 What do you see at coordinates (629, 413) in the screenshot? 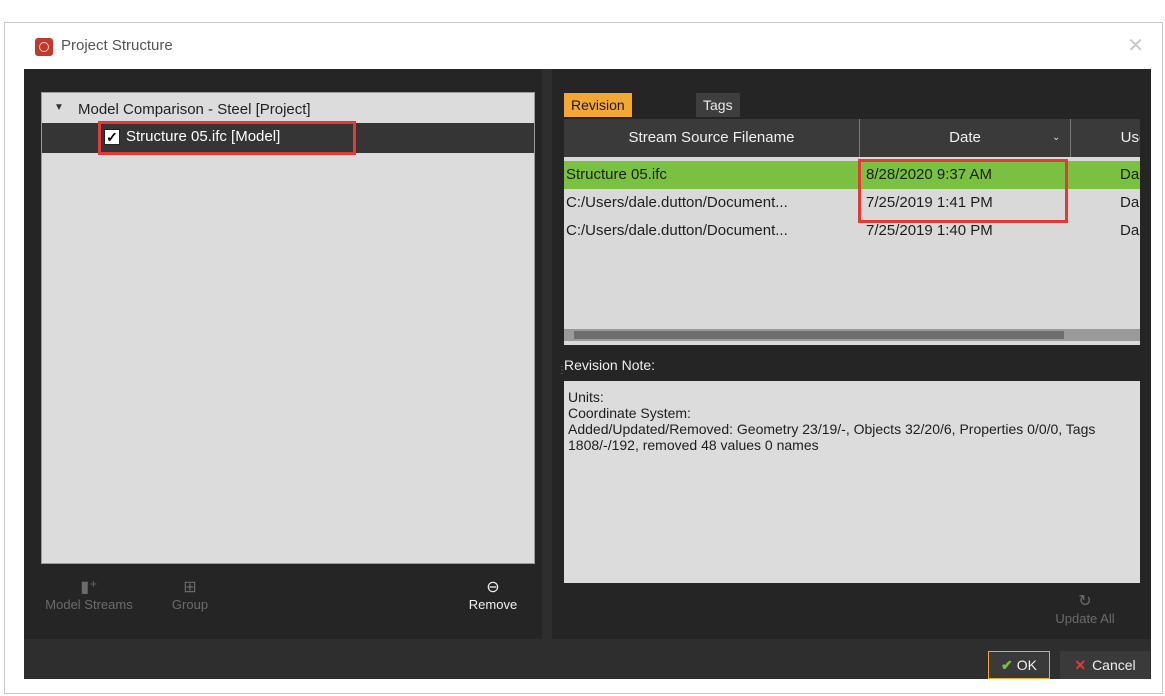
I see `revision-note-line: Coordinate System:` at bounding box center [629, 413].